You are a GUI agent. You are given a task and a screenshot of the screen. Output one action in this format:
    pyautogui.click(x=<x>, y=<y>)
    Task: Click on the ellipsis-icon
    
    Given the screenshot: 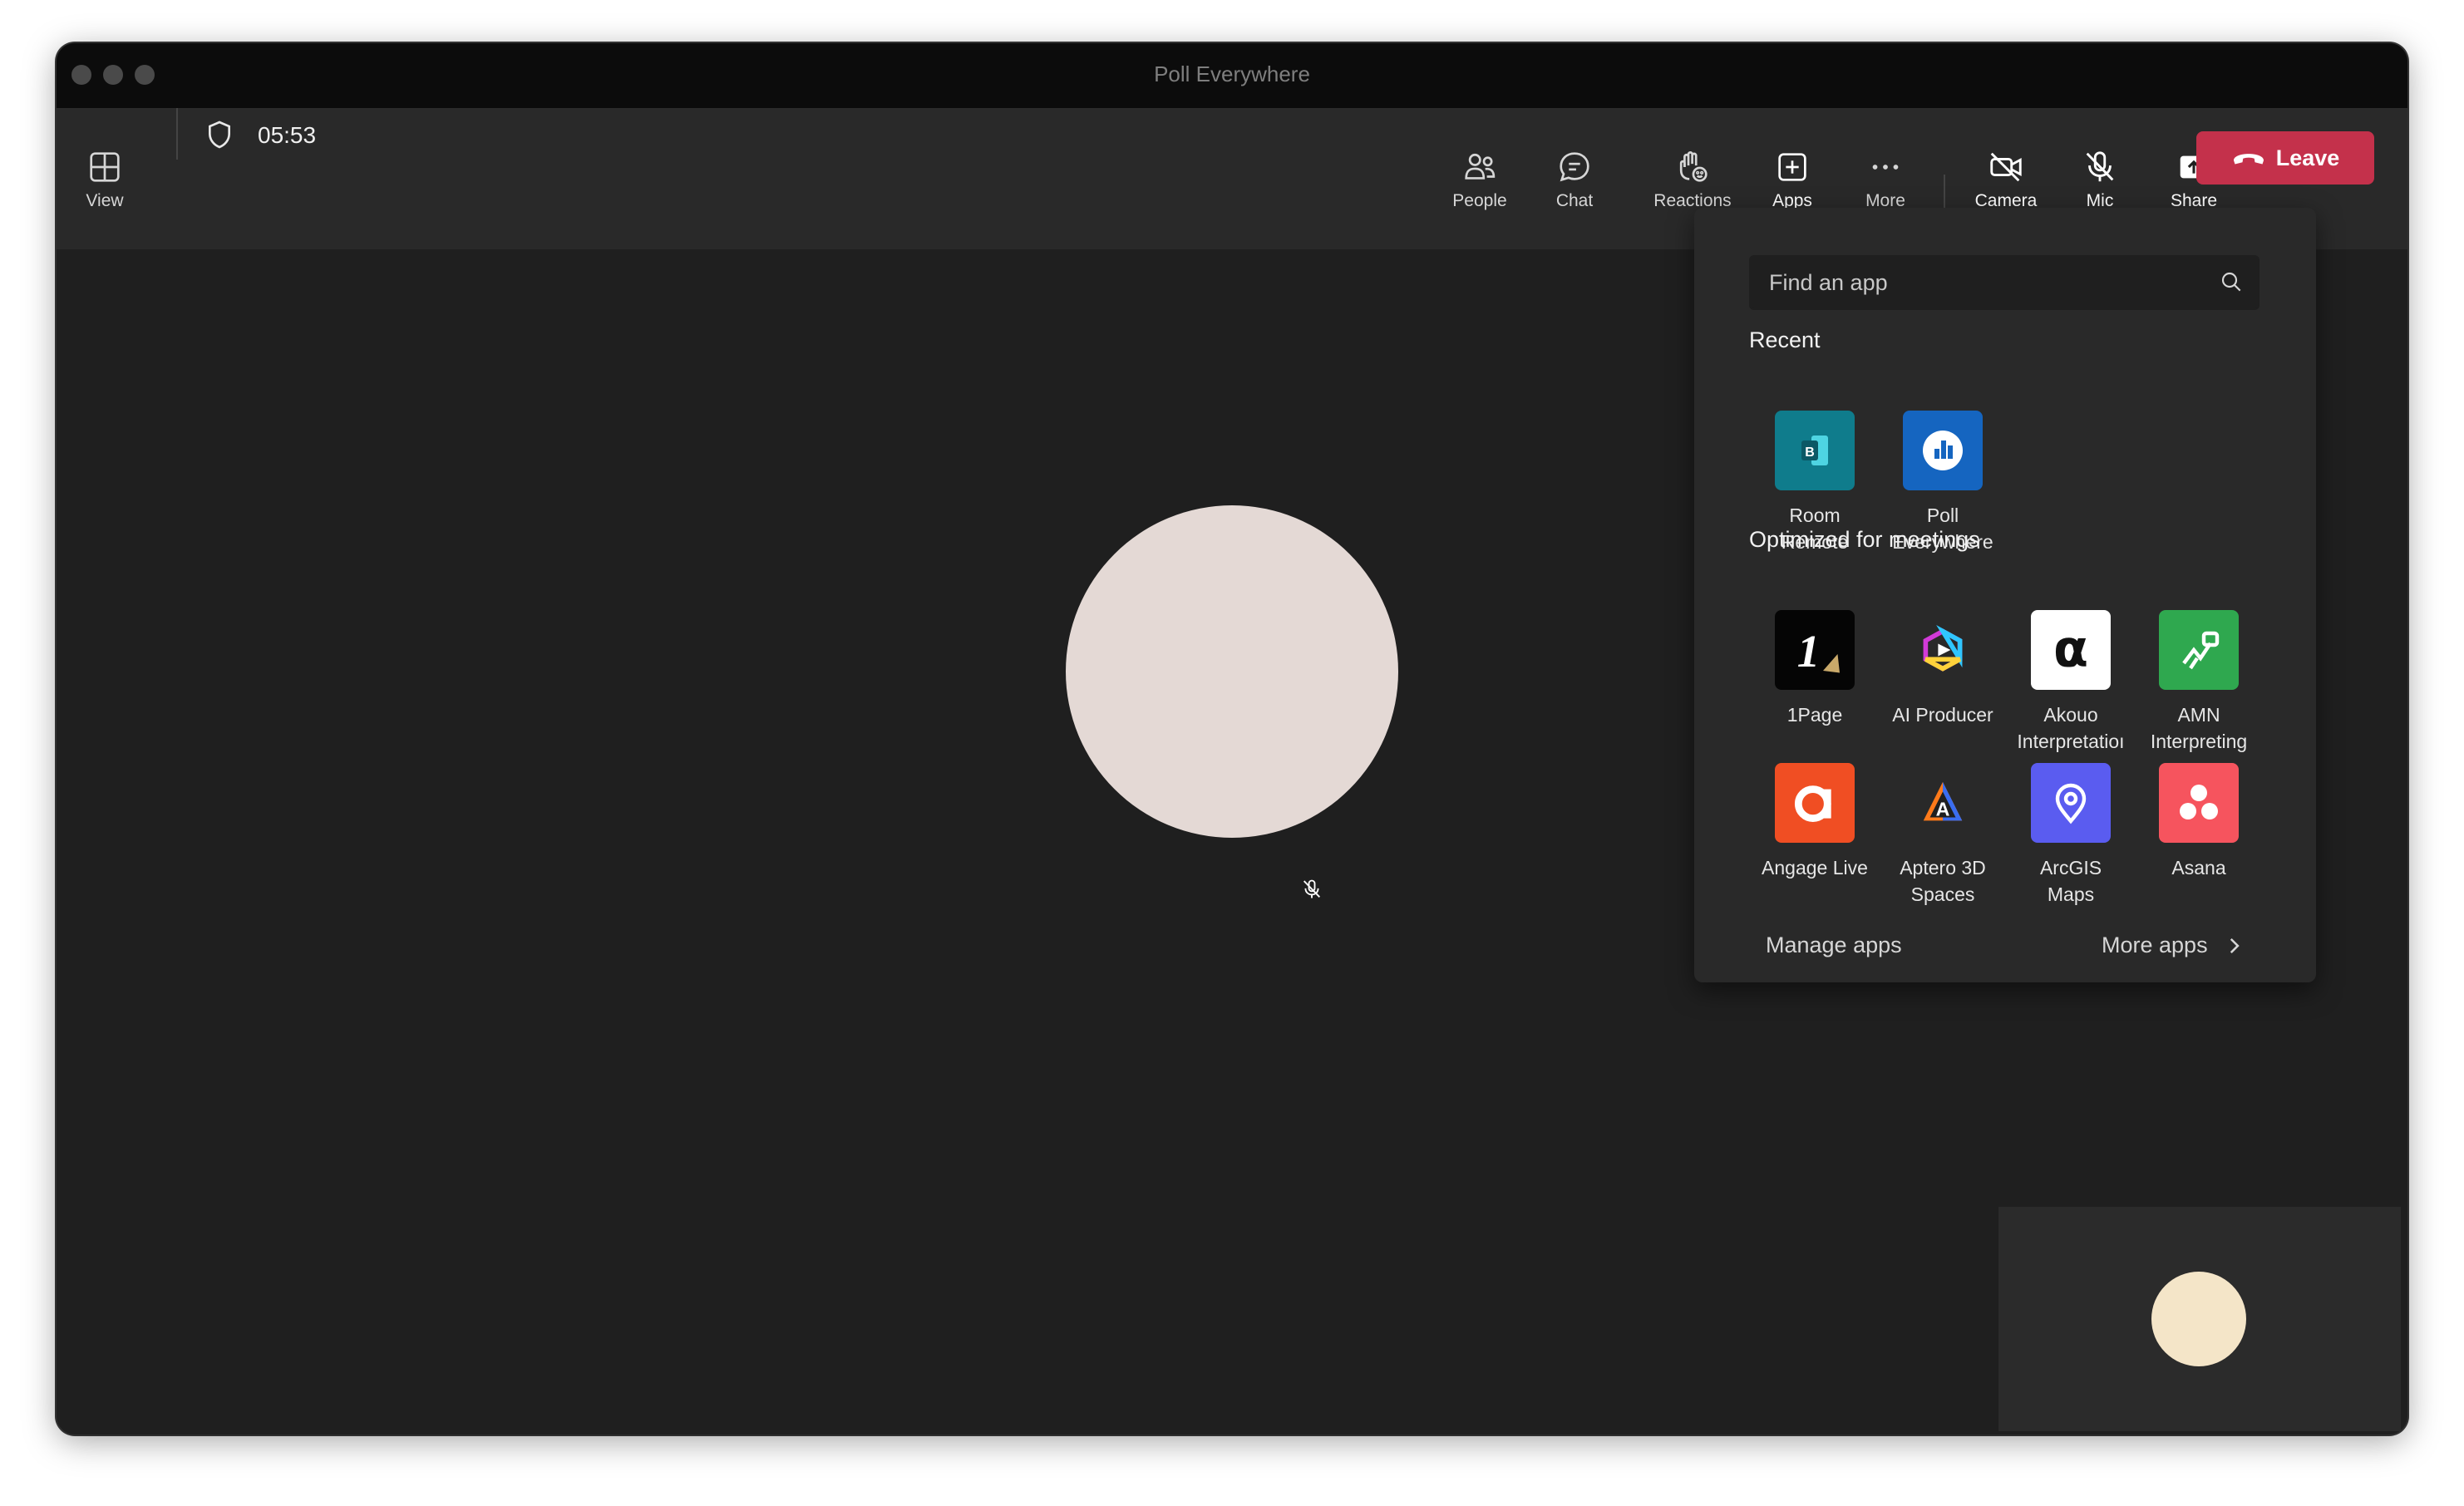 What is the action you would take?
    pyautogui.click(x=1886, y=168)
    